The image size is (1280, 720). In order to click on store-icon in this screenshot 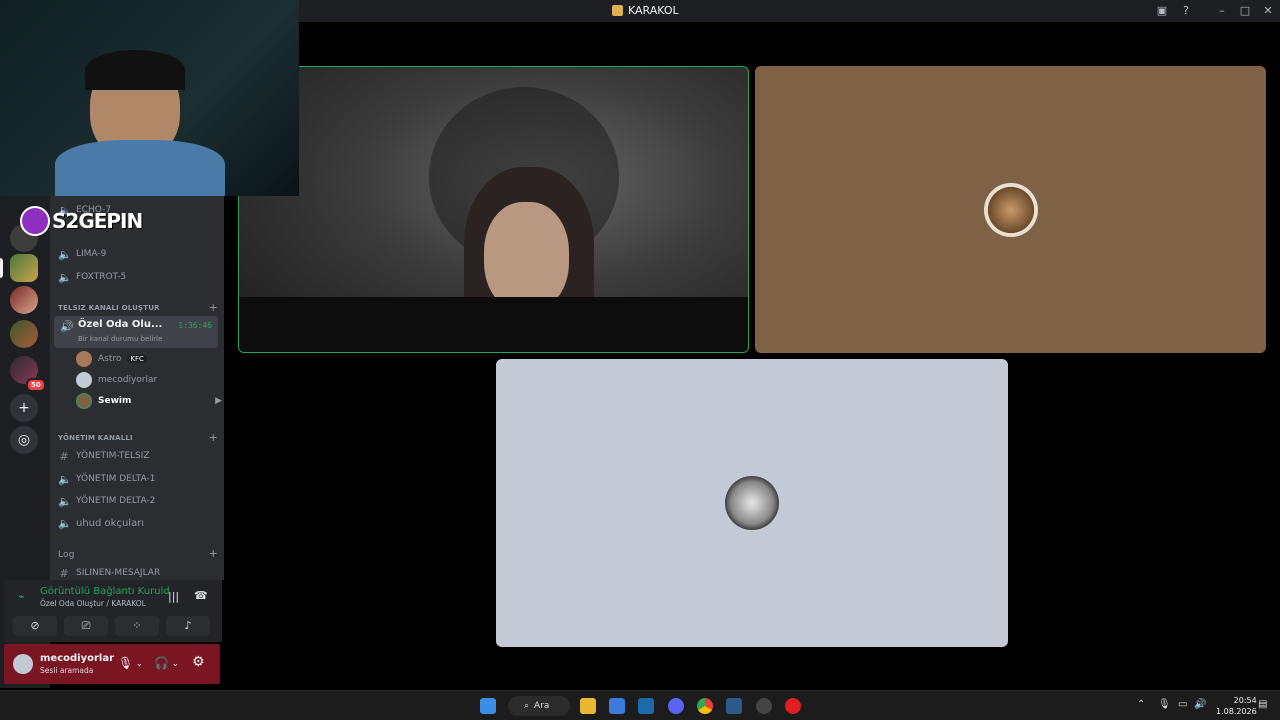, I will do `click(617, 706)`.